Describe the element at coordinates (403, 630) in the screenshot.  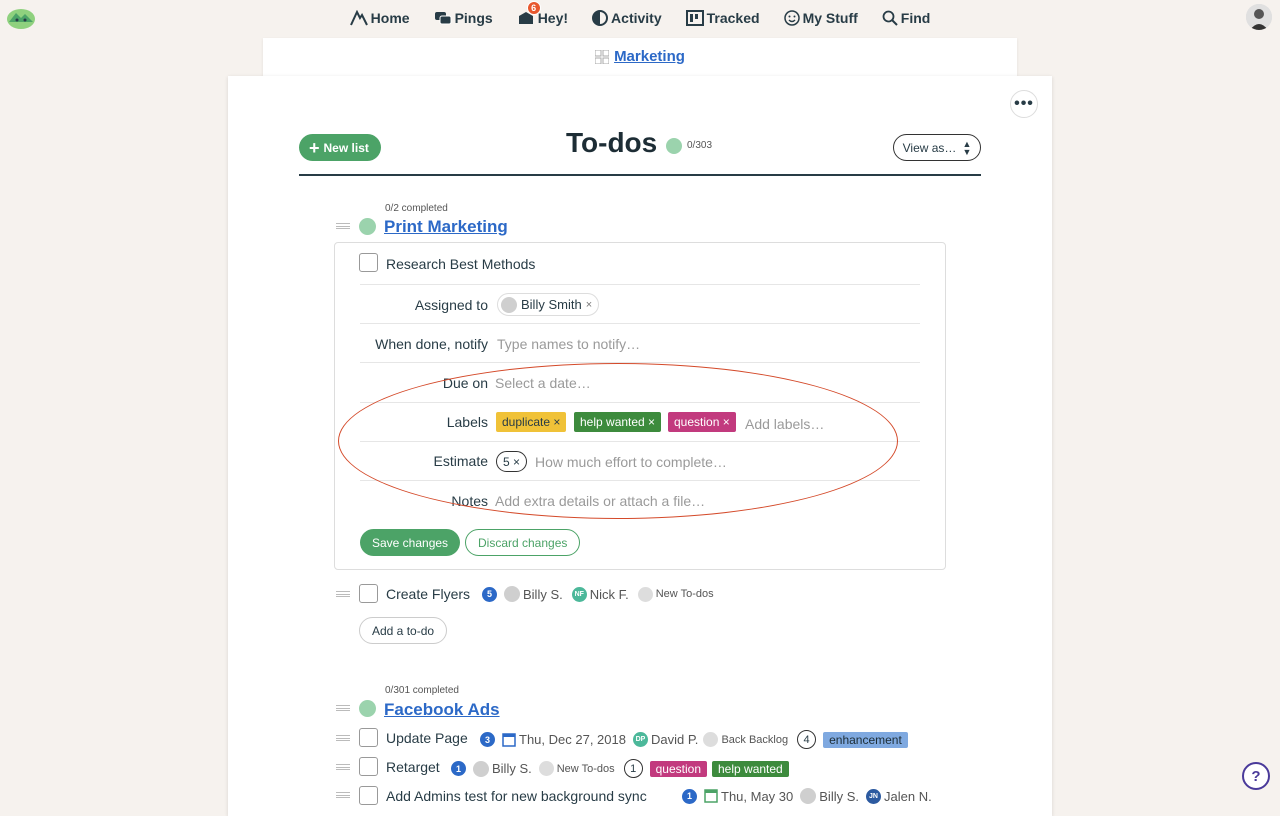
I see `add-todo-button: Add a to-do` at that location.